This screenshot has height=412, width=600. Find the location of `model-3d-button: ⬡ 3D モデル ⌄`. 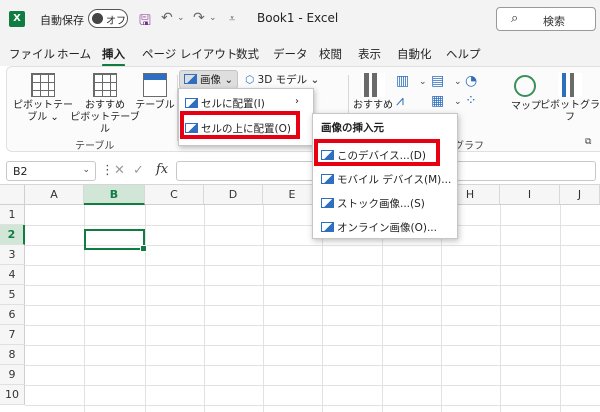

model-3d-button: ⬡ 3D モデル ⌄ is located at coordinates (282, 79).